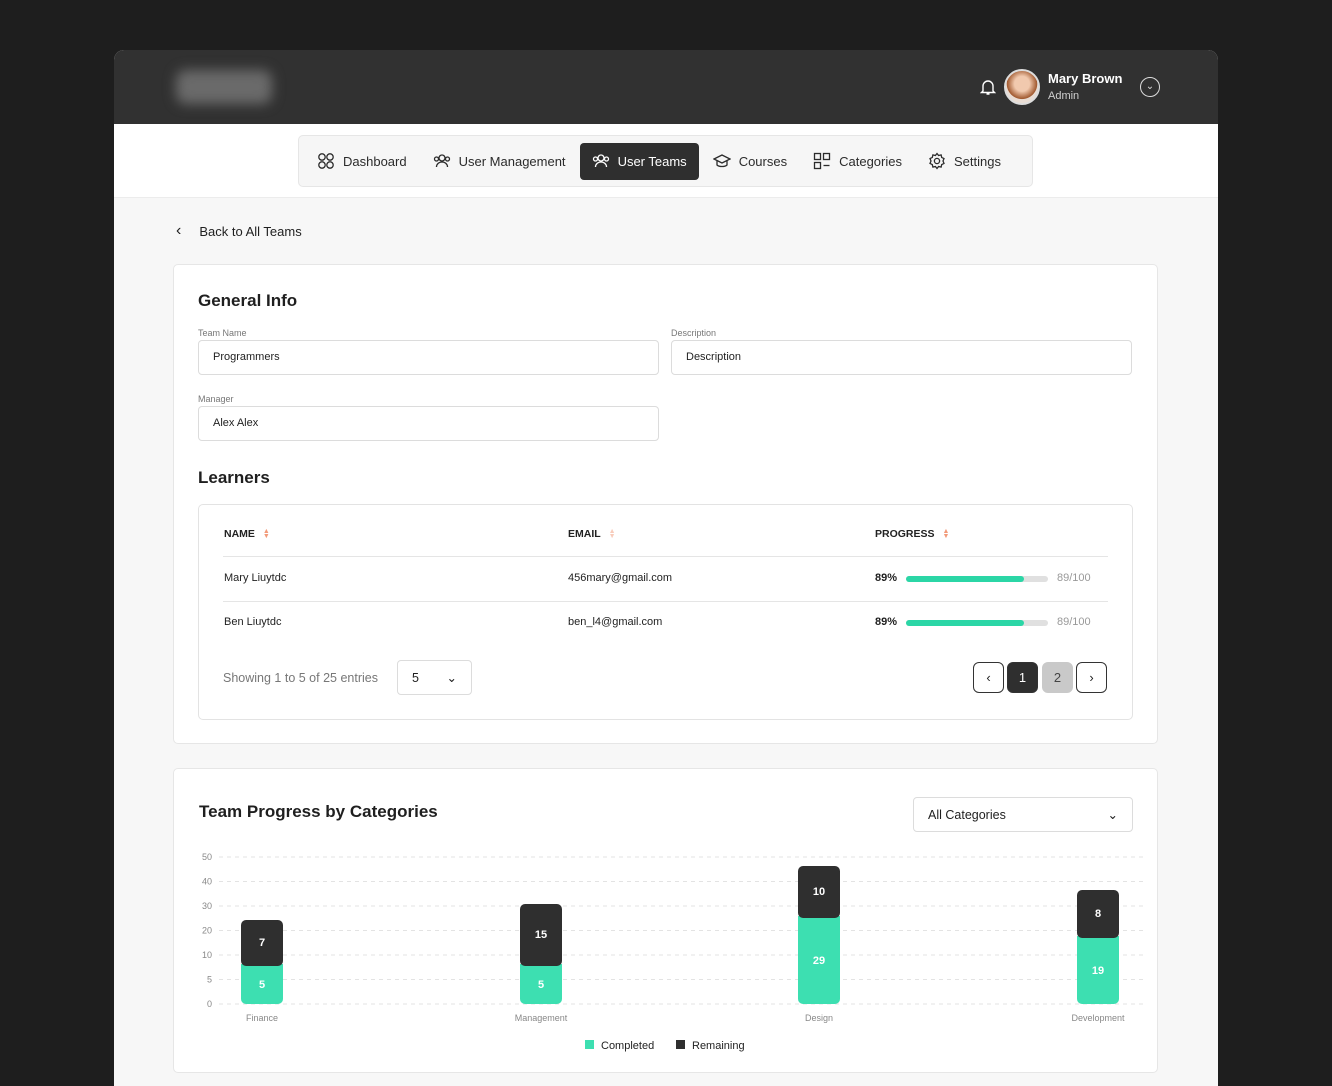 The image size is (1332, 1086). I want to click on users-icon, so click(441, 161).